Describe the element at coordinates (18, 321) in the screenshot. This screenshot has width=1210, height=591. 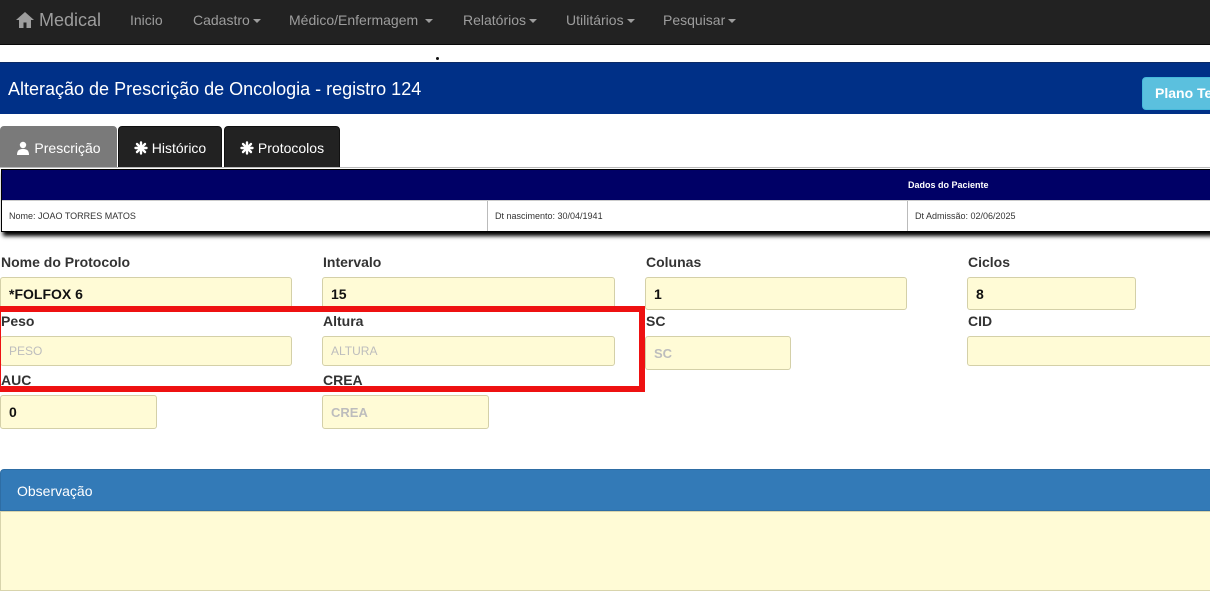
I see `peso-label: Peso` at that location.